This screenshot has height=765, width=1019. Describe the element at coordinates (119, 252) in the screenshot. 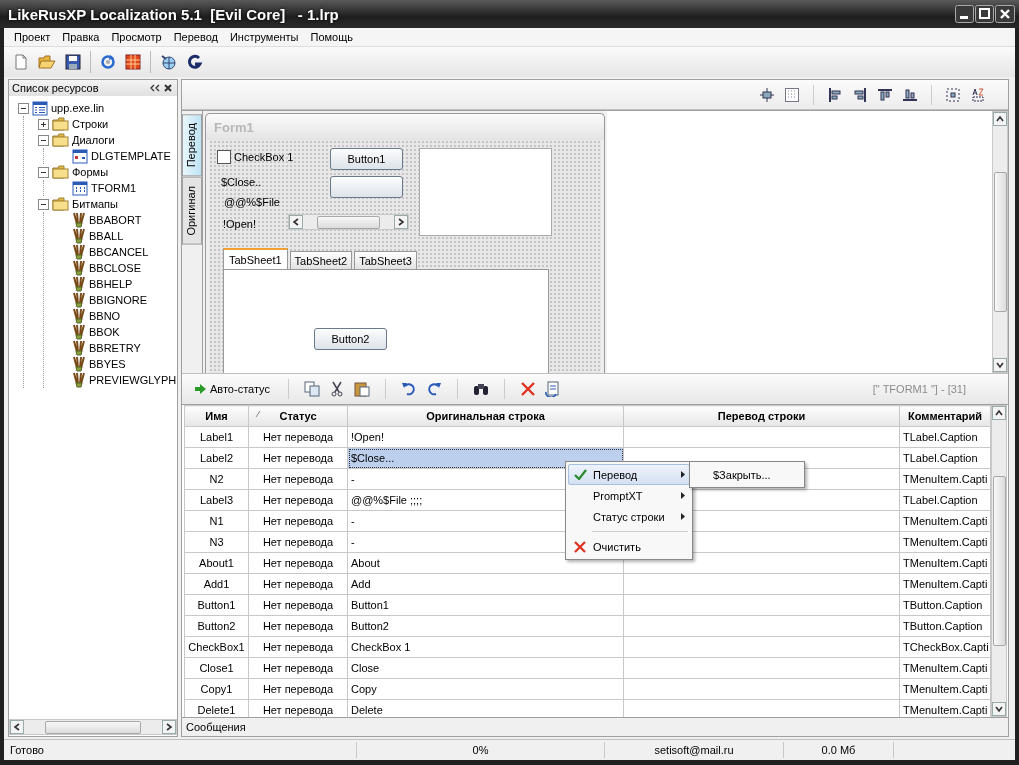

I see `tree-item: BBCANCEL` at that location.